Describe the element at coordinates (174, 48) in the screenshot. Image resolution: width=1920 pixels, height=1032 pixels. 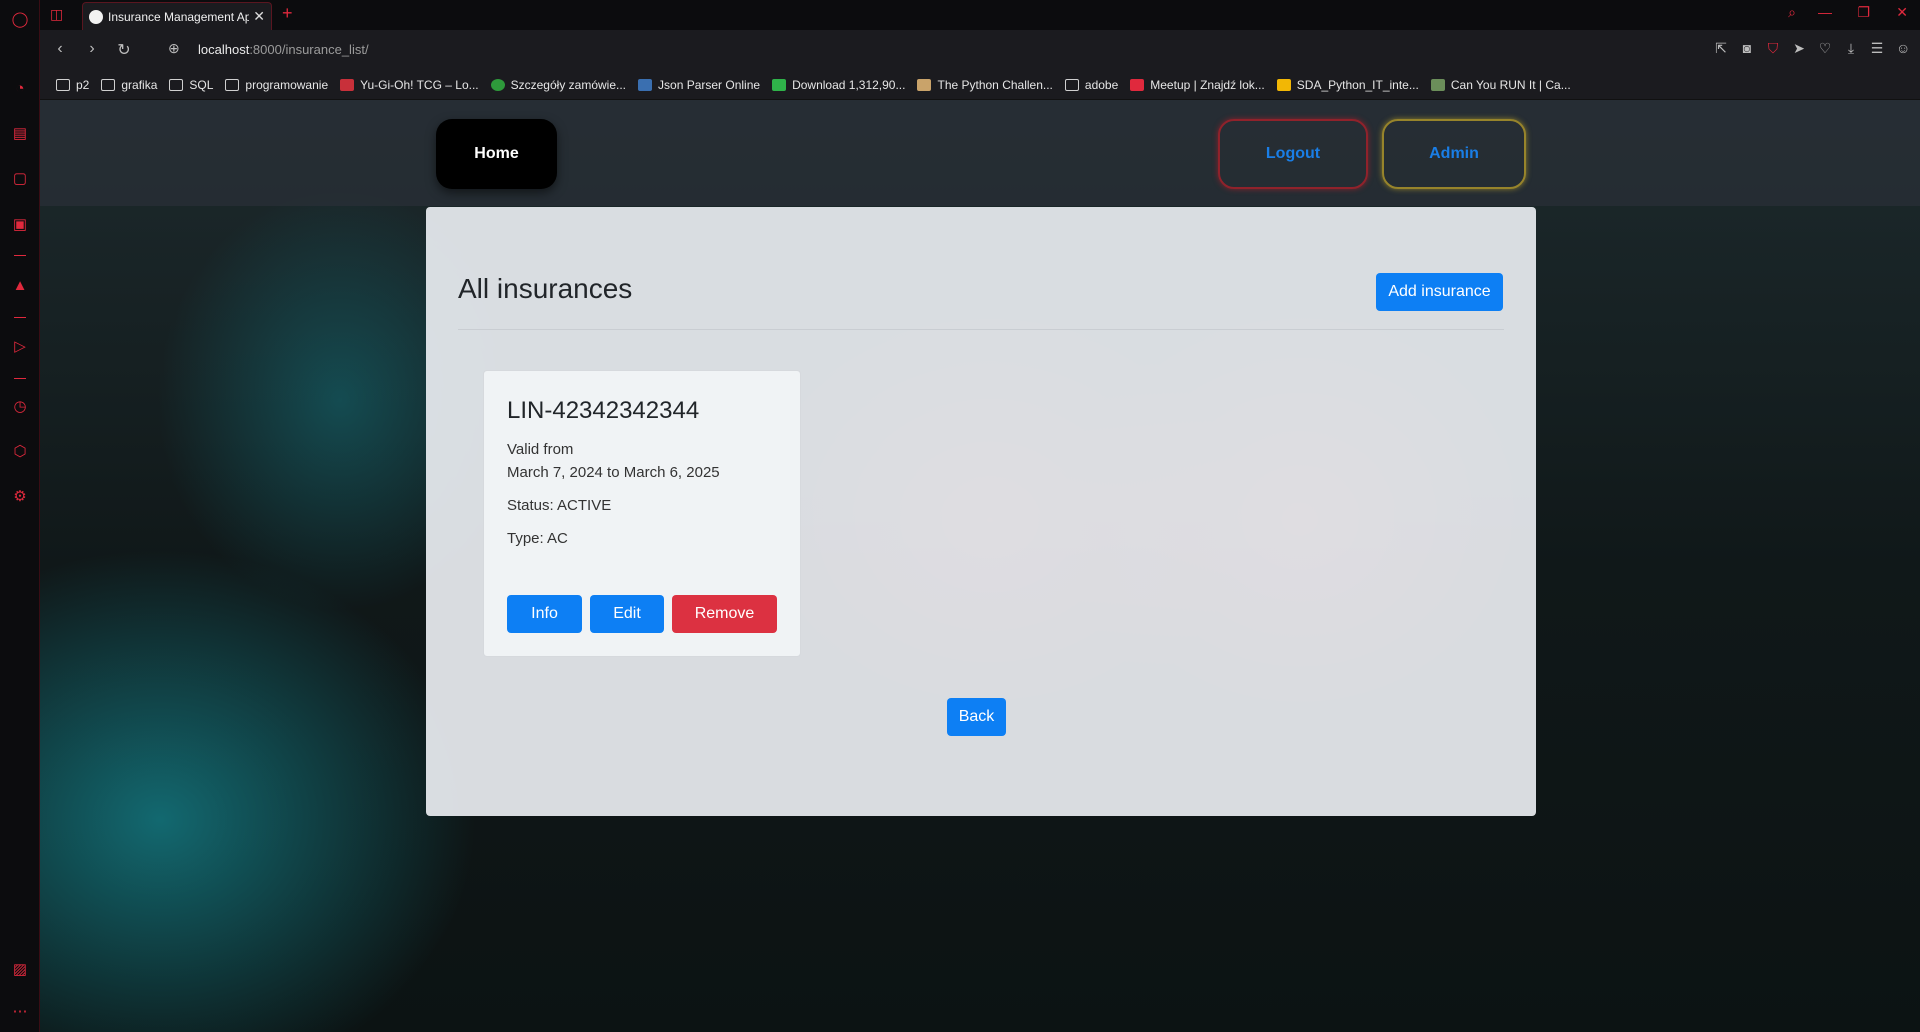
I see `site-info-icon: ⊕` at that location.